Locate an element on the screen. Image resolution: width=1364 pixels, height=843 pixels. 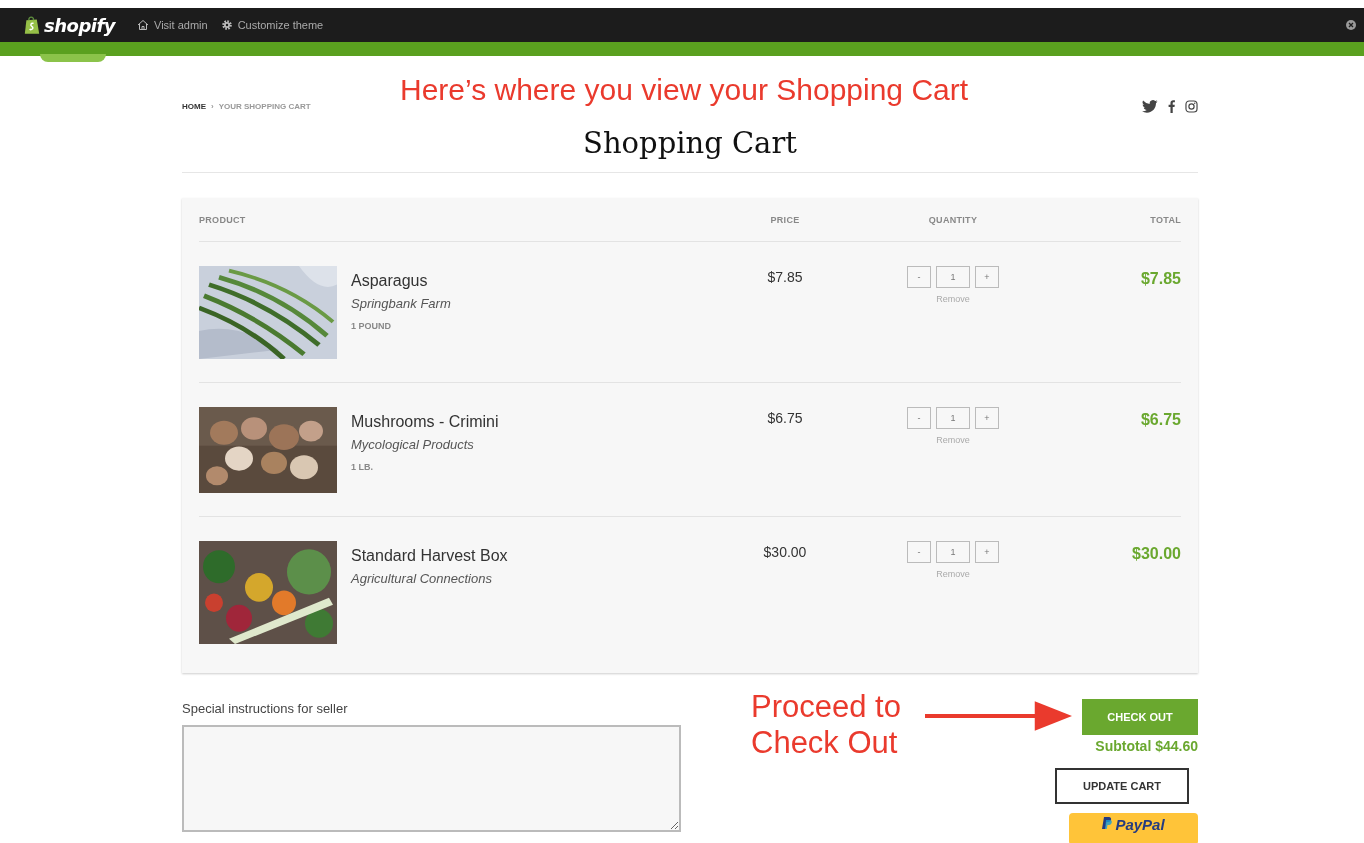
close-icon is located at coordinates (1351, 25).